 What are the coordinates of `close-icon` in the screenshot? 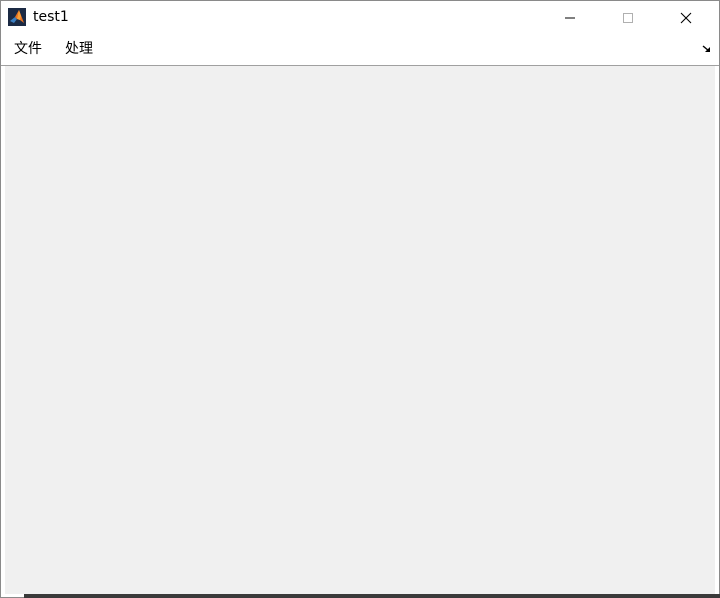 It's located at (686, 17).